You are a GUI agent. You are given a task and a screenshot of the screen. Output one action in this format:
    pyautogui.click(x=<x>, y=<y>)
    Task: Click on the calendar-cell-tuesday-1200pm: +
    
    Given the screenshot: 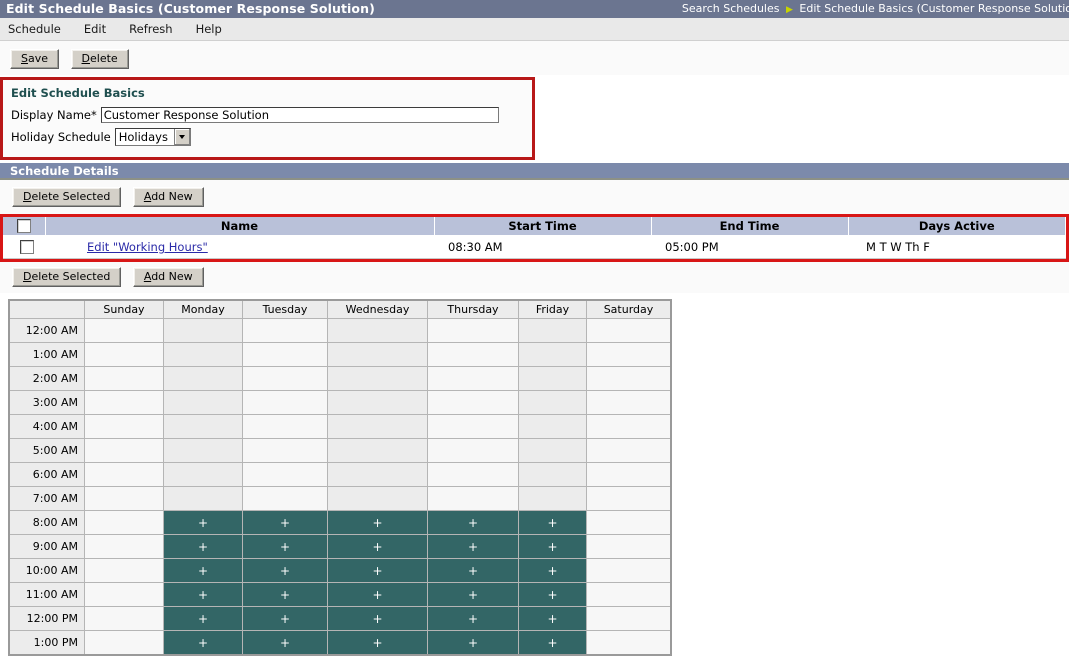 What is the action you would take?
    pyautogui.click(x=285, y=618)
    